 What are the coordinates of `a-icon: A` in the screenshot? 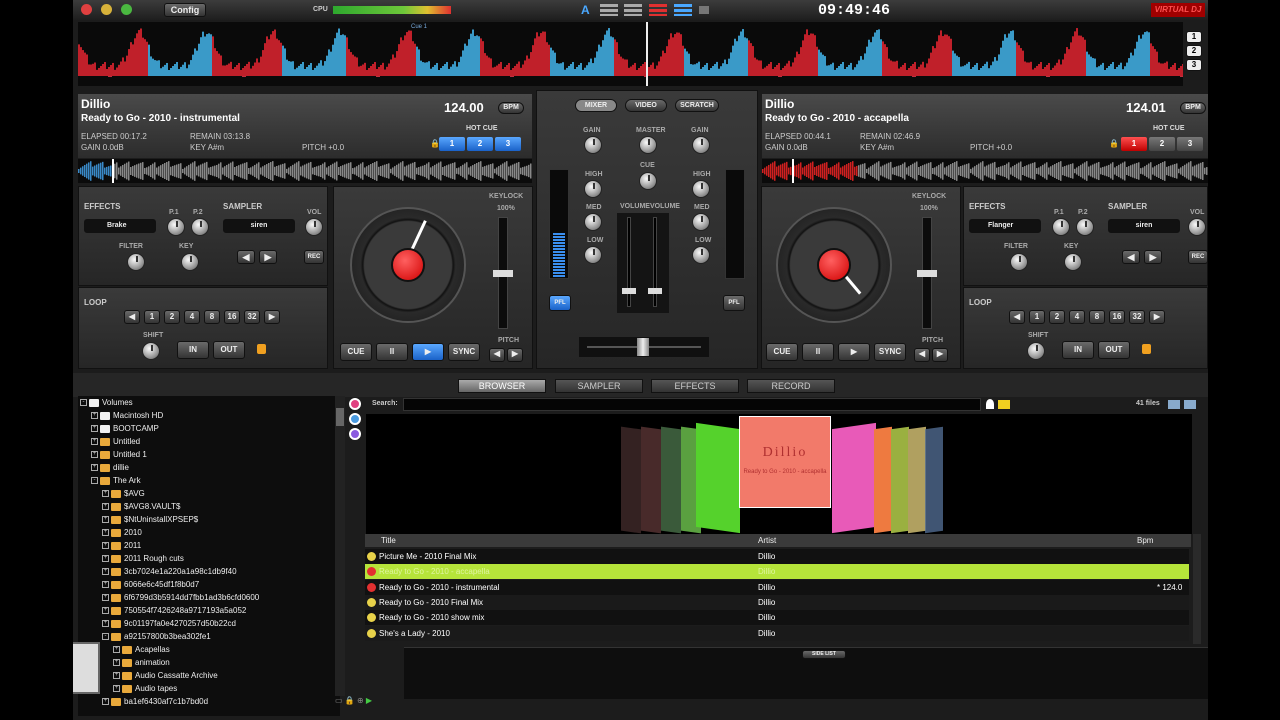 It's located at (585, 10).